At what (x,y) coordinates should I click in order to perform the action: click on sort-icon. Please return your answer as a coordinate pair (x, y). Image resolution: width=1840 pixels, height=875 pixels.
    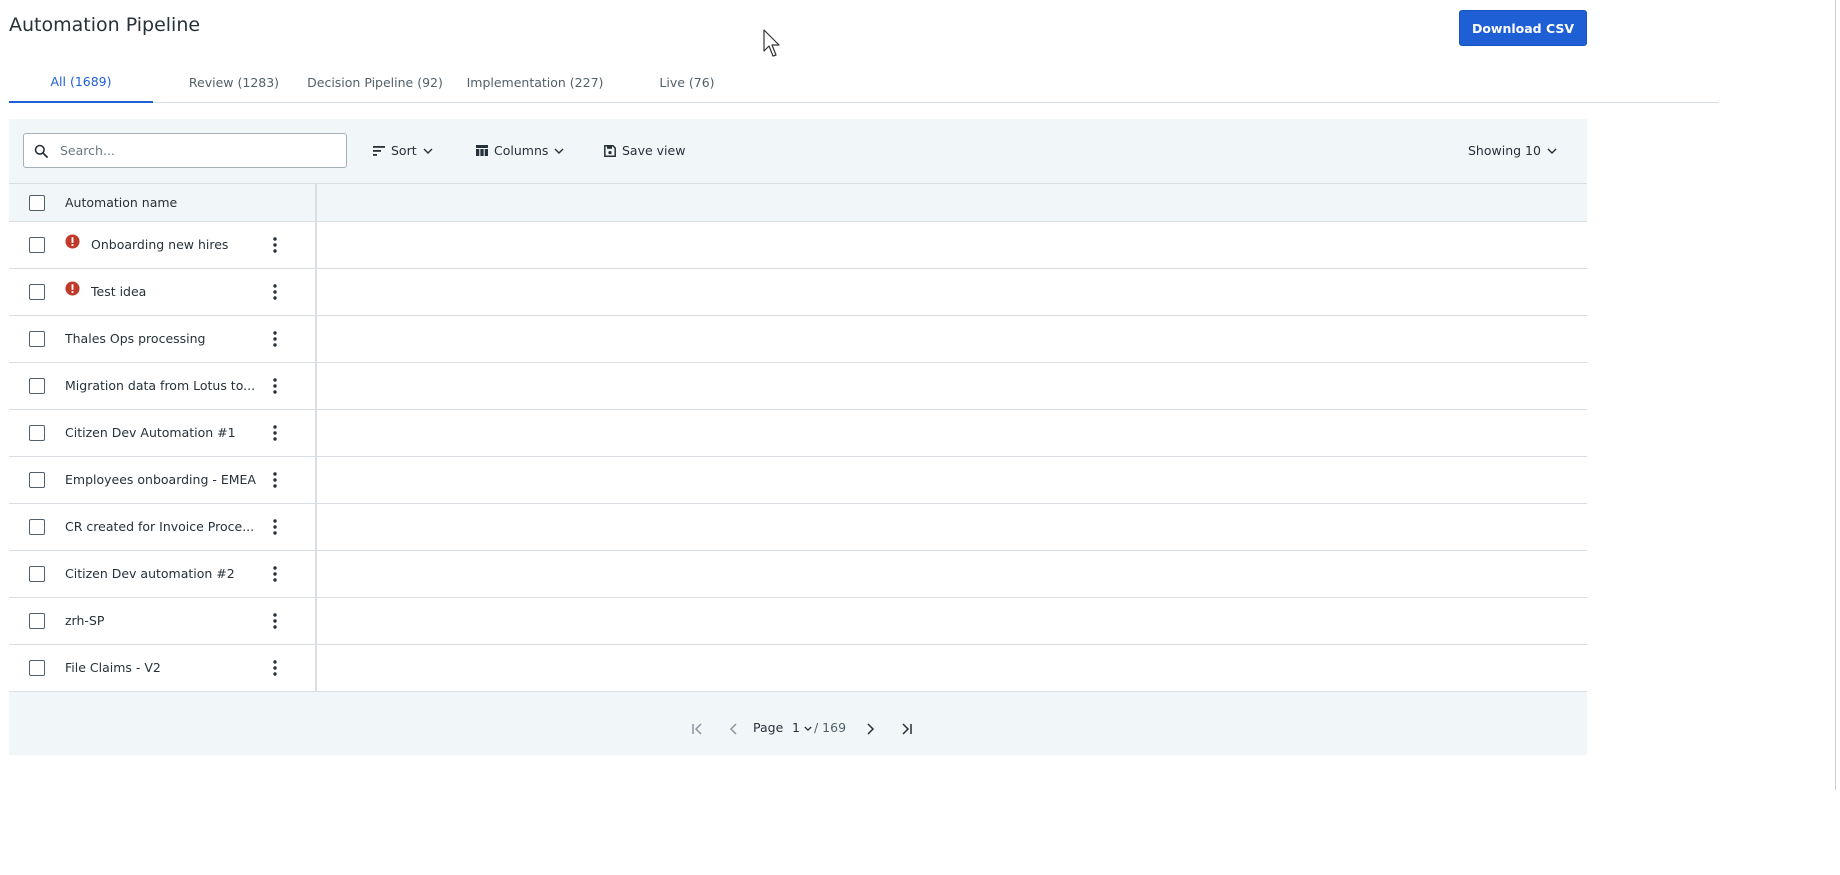
    Looking at the image, I should click on (379, 150).